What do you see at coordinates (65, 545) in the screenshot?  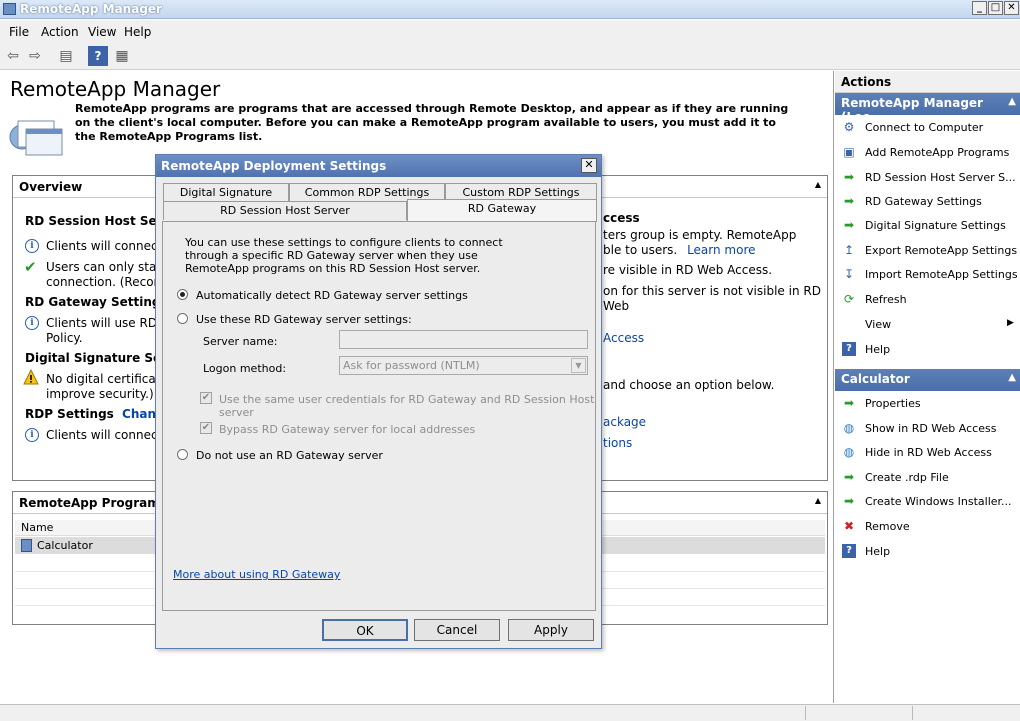 I see `program-name: Calculator` at bounding box center [65, 545].